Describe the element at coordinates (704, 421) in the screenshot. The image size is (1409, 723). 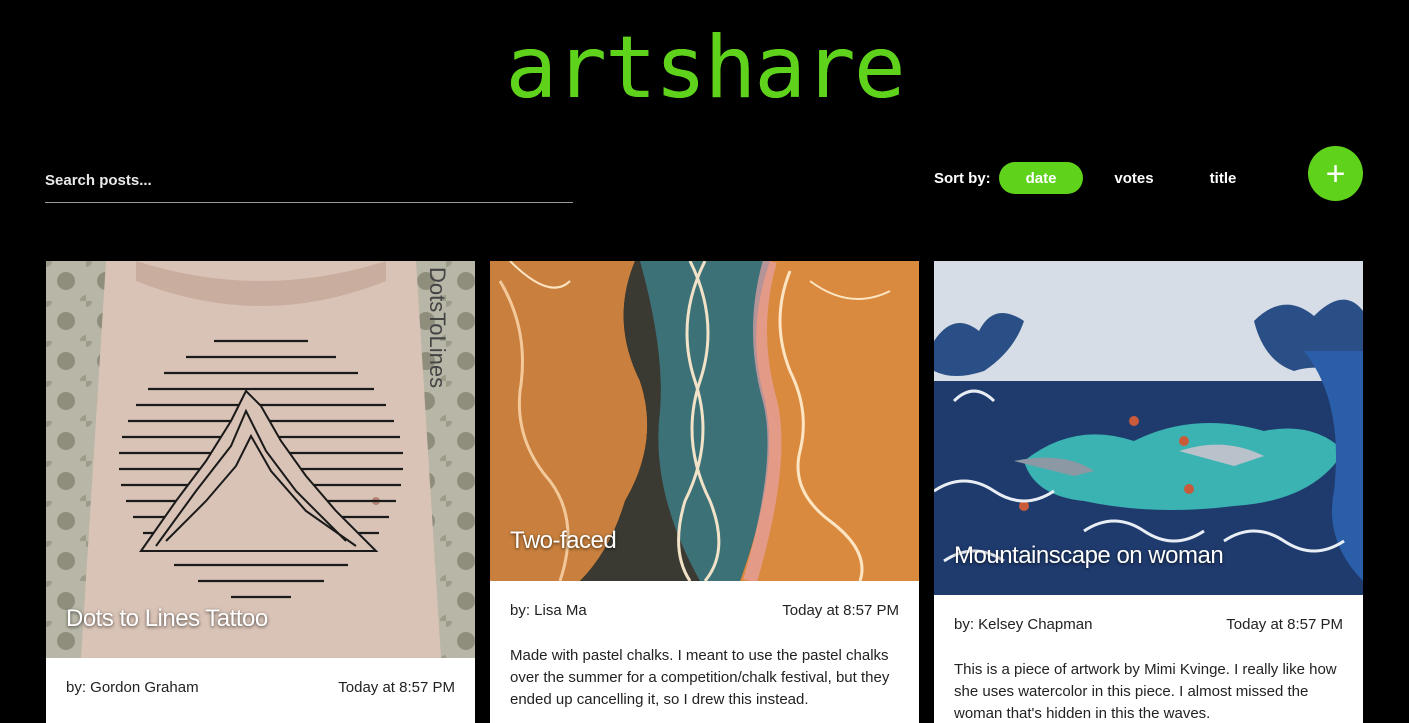
I see `post-image: Two-faced` at that location.